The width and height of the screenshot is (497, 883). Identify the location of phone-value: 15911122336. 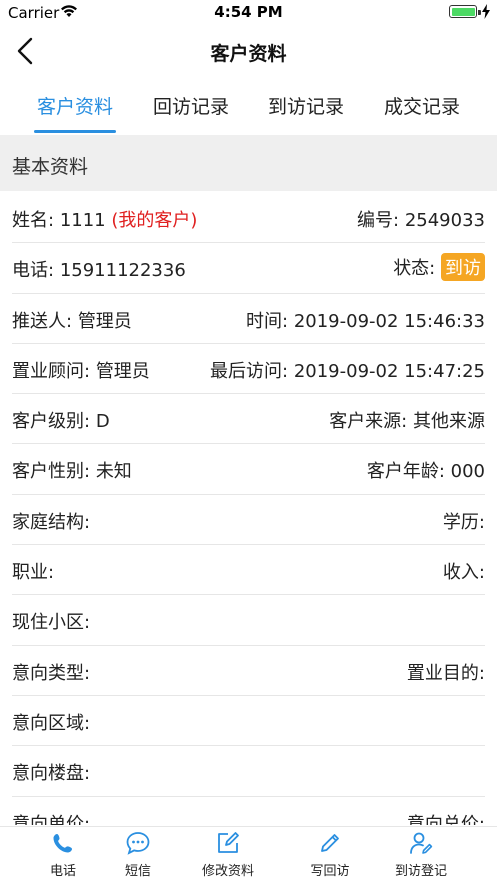
(123, 270).